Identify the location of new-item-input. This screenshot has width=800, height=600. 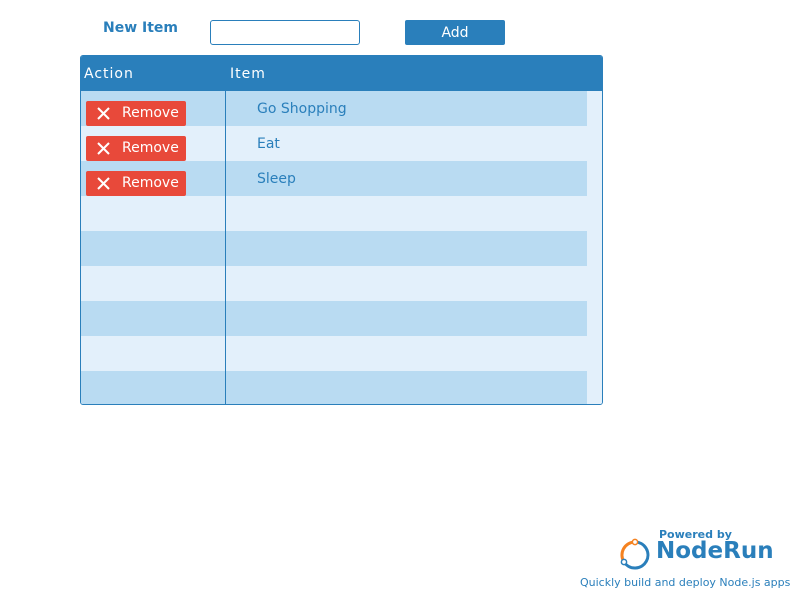
(285, 32).